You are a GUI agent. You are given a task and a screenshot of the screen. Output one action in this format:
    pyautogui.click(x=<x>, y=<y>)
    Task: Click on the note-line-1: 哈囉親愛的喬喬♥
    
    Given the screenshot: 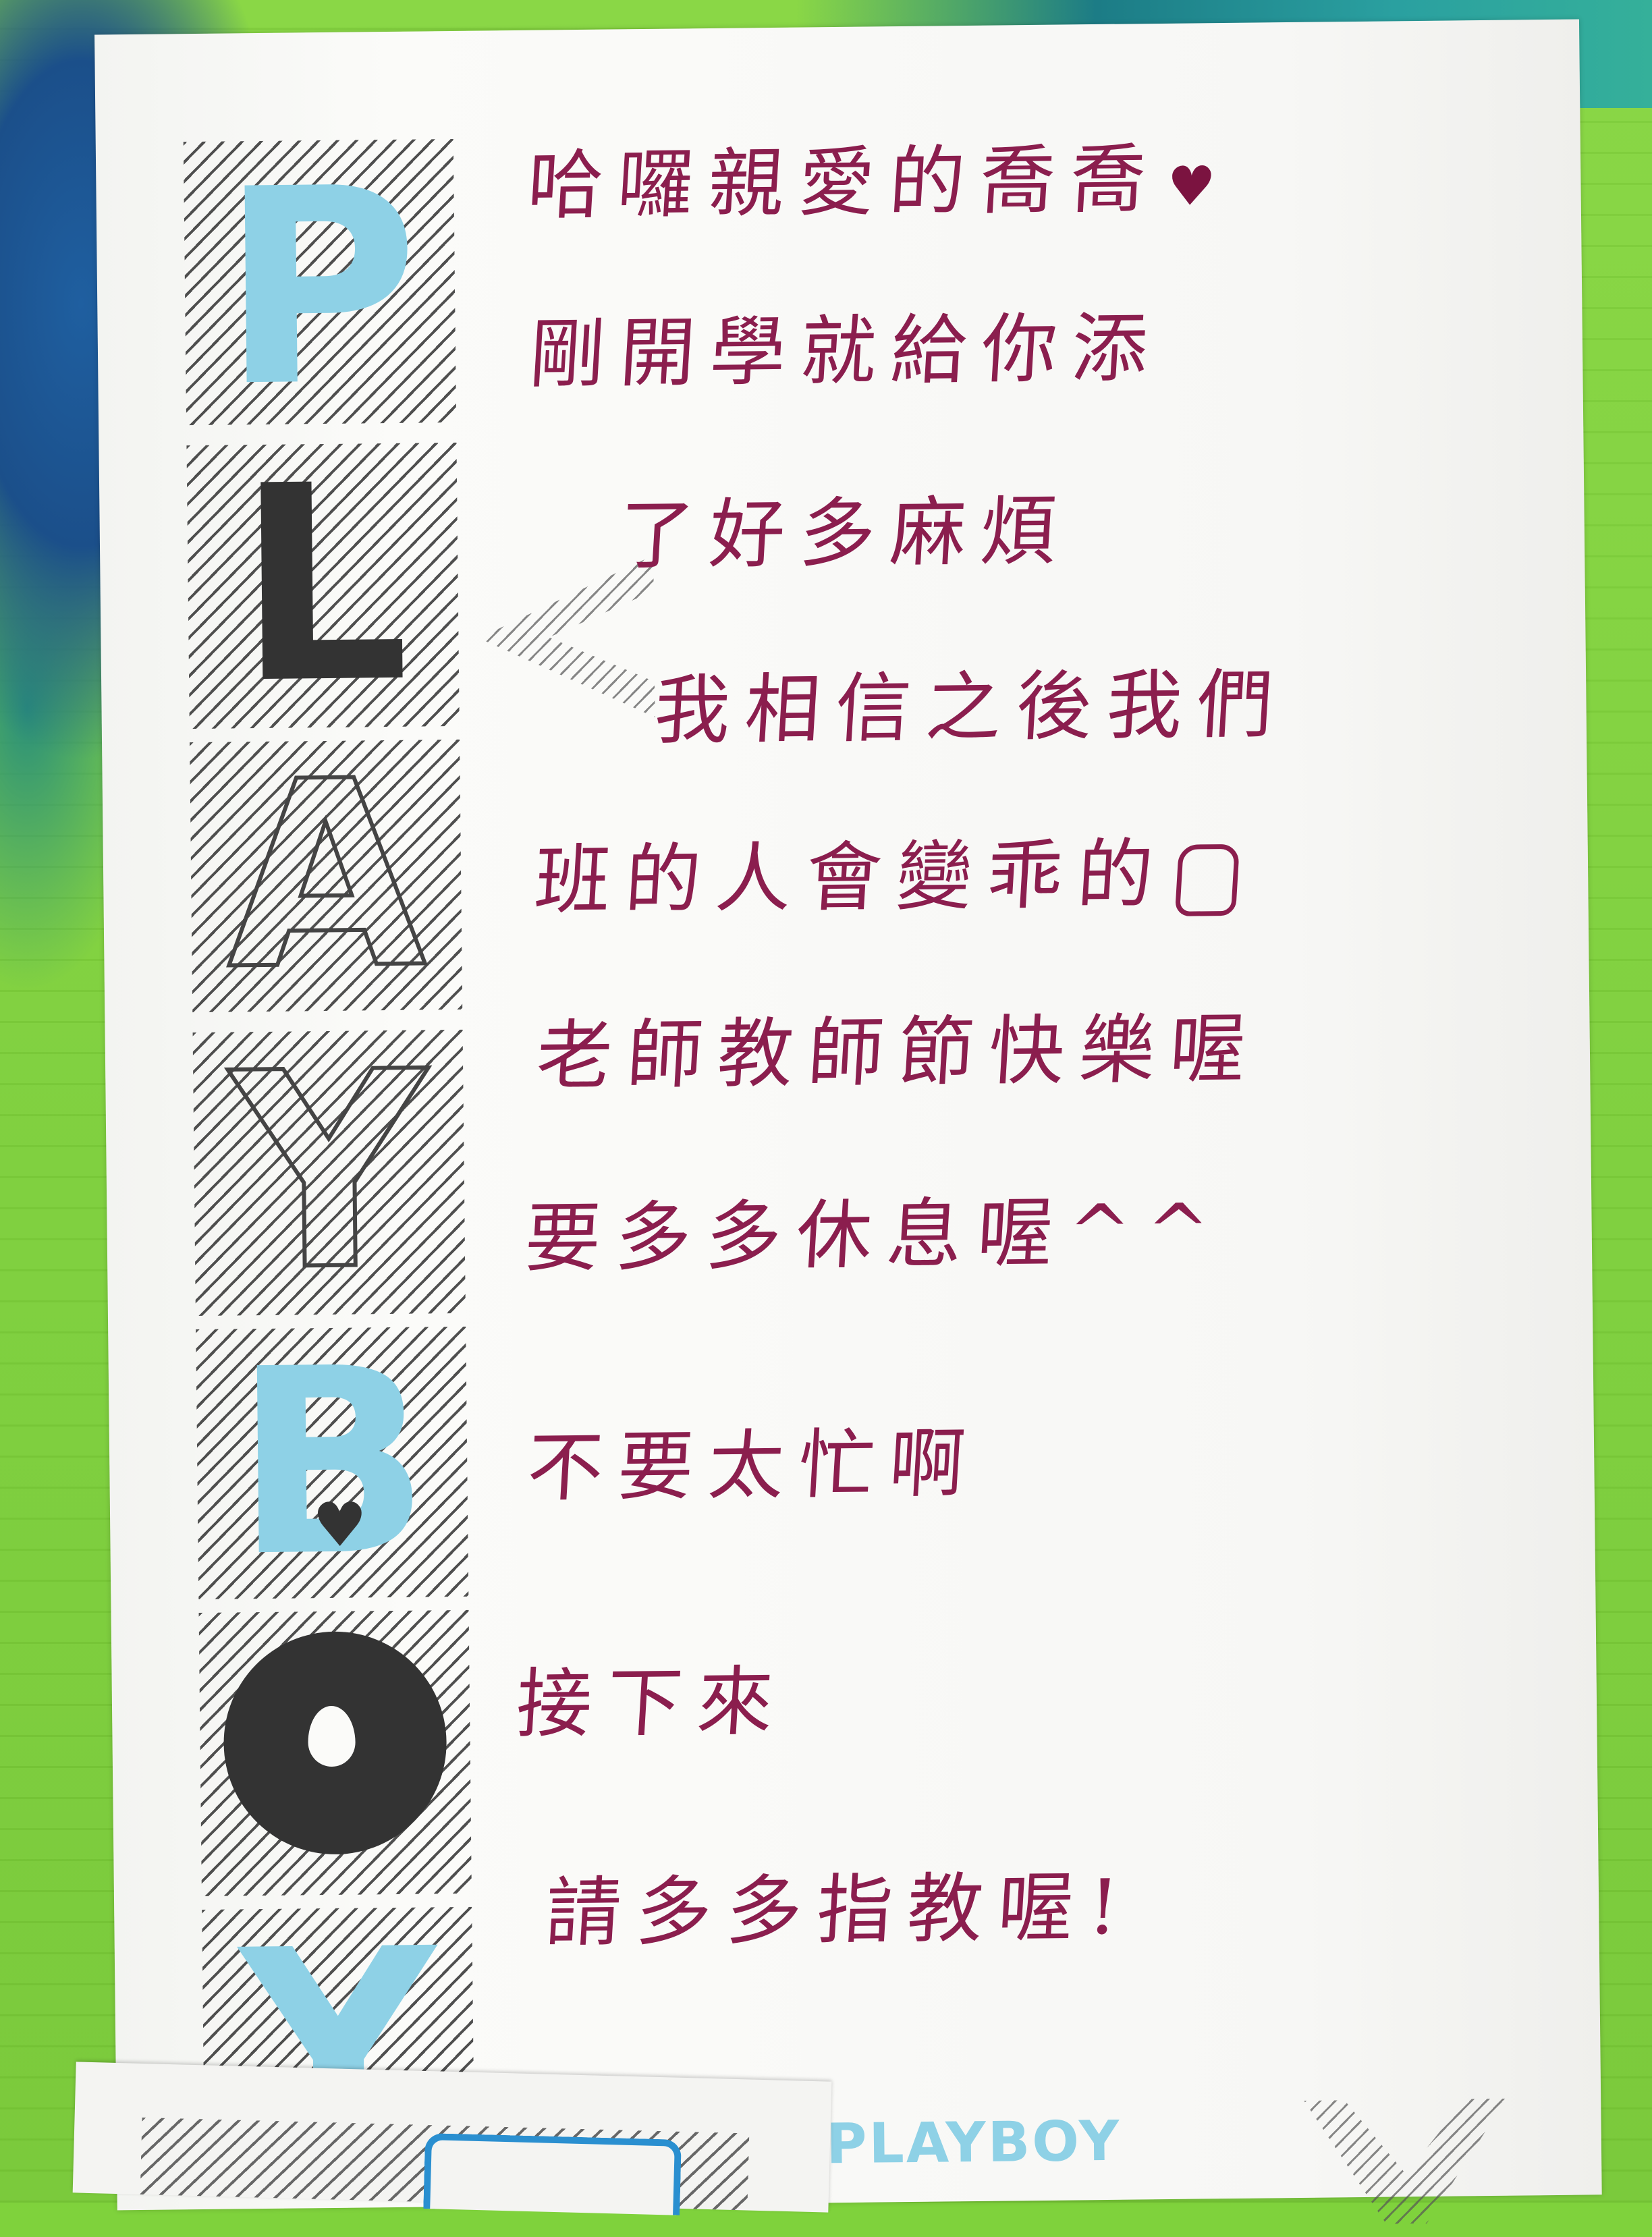 What is the action you would take?
    pyautogui.click(x=879, y=176)
    